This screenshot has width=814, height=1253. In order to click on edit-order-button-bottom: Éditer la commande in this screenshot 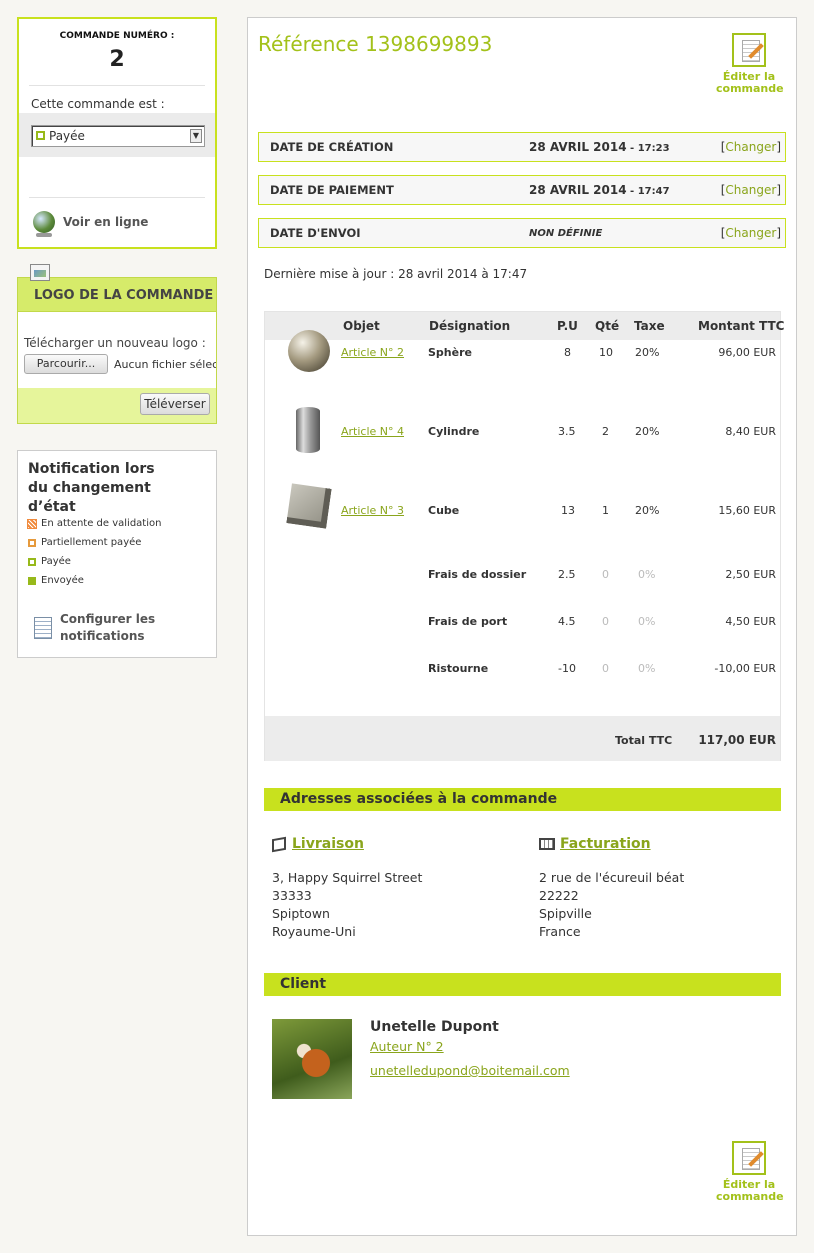, I will do `click(750, 1172)`.